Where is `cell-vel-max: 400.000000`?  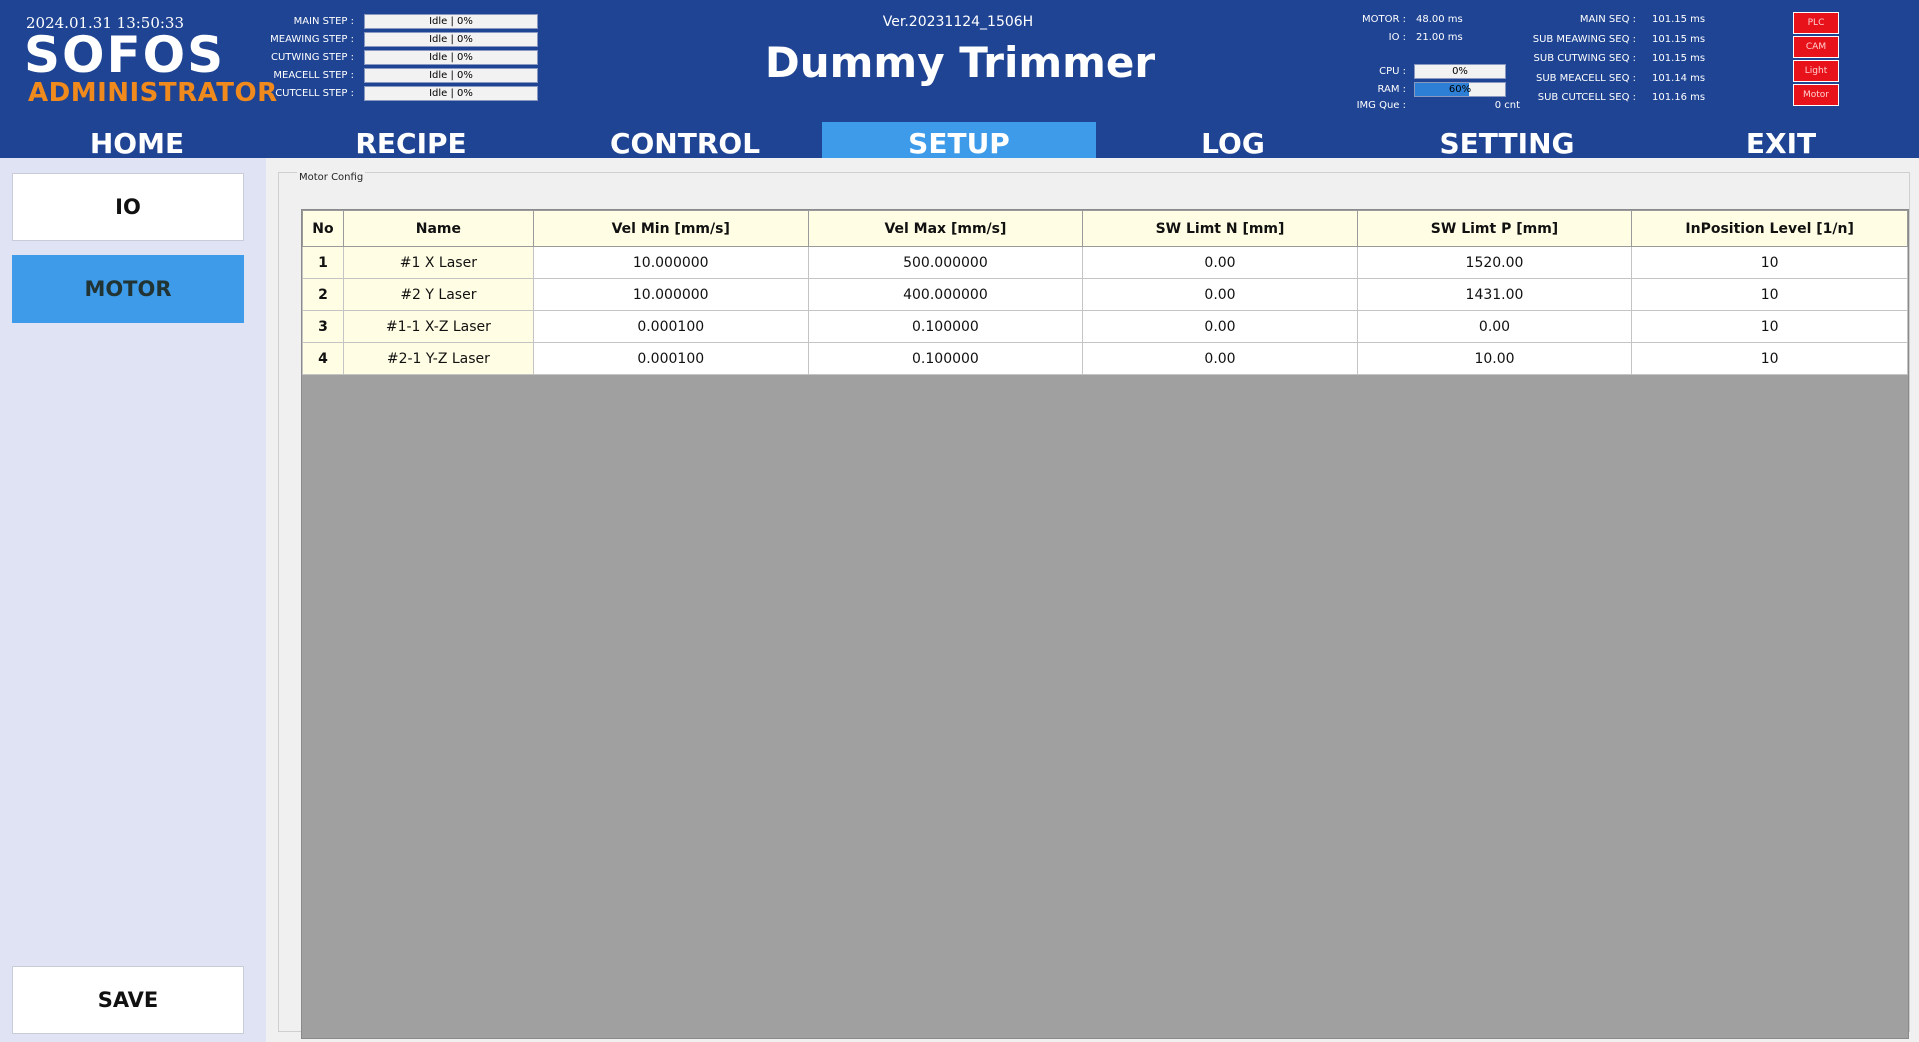
cell-vel-max: 400.000000 is located at coordinates (945, 294).